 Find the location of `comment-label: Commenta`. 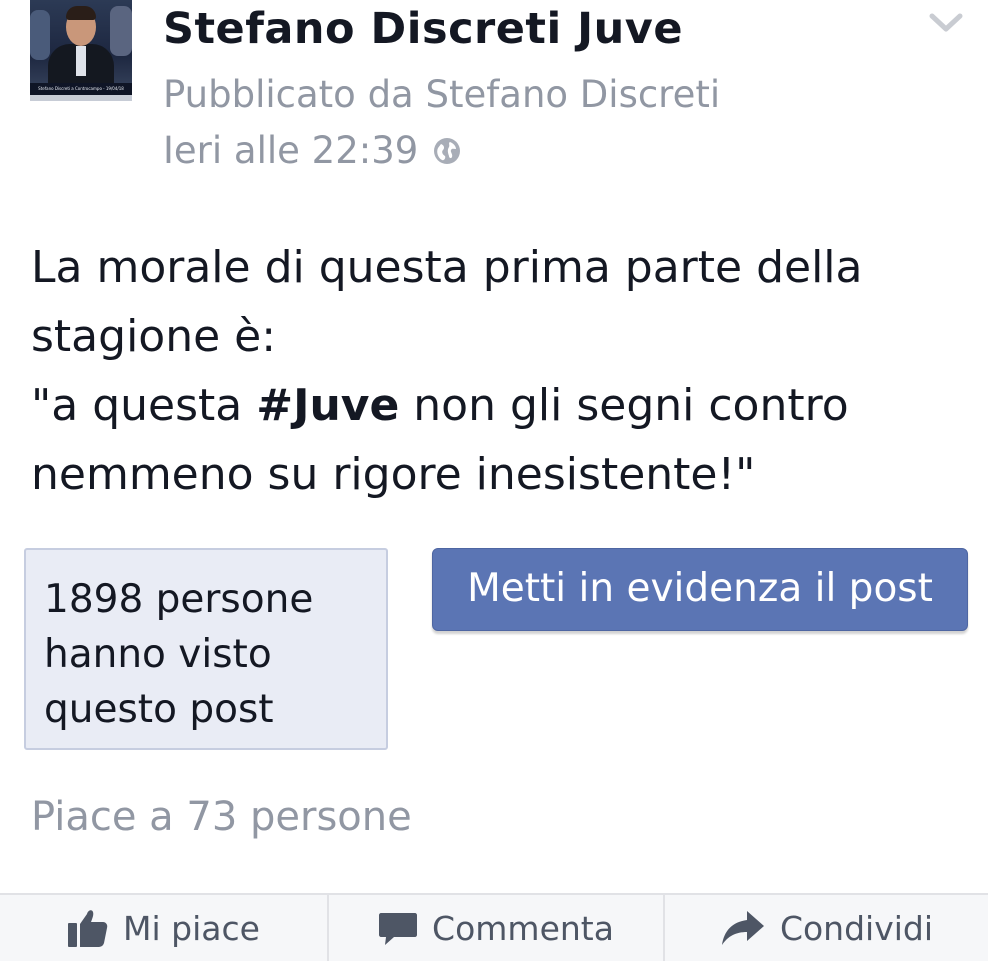

comment-label: Commenta is located at coordinates (523, 928).